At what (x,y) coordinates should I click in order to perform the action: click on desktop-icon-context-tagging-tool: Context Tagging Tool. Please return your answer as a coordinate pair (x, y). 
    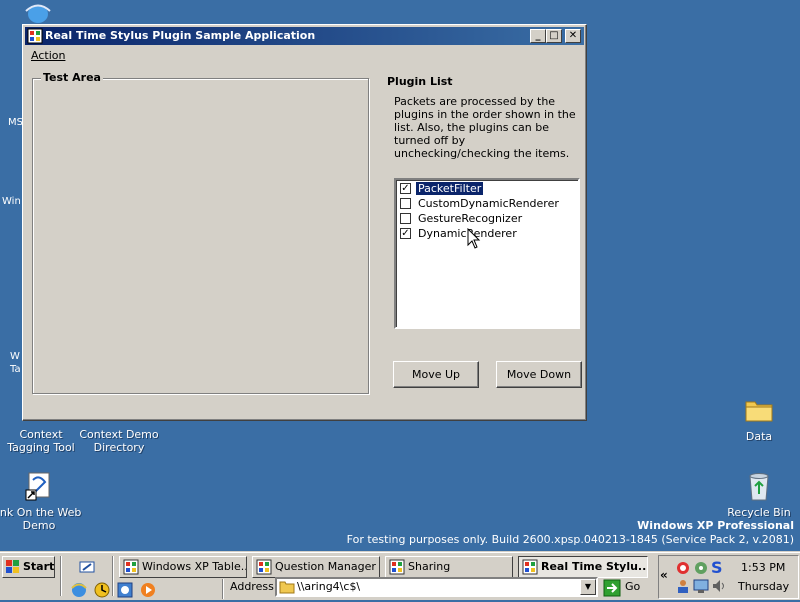
    Looking at the image, I should click on (42, 441).